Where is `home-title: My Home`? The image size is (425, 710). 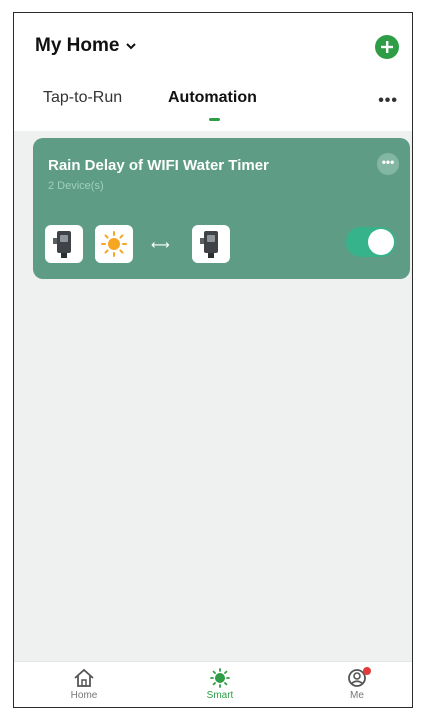
home-title: My Home is located at coordinates (77, 45).